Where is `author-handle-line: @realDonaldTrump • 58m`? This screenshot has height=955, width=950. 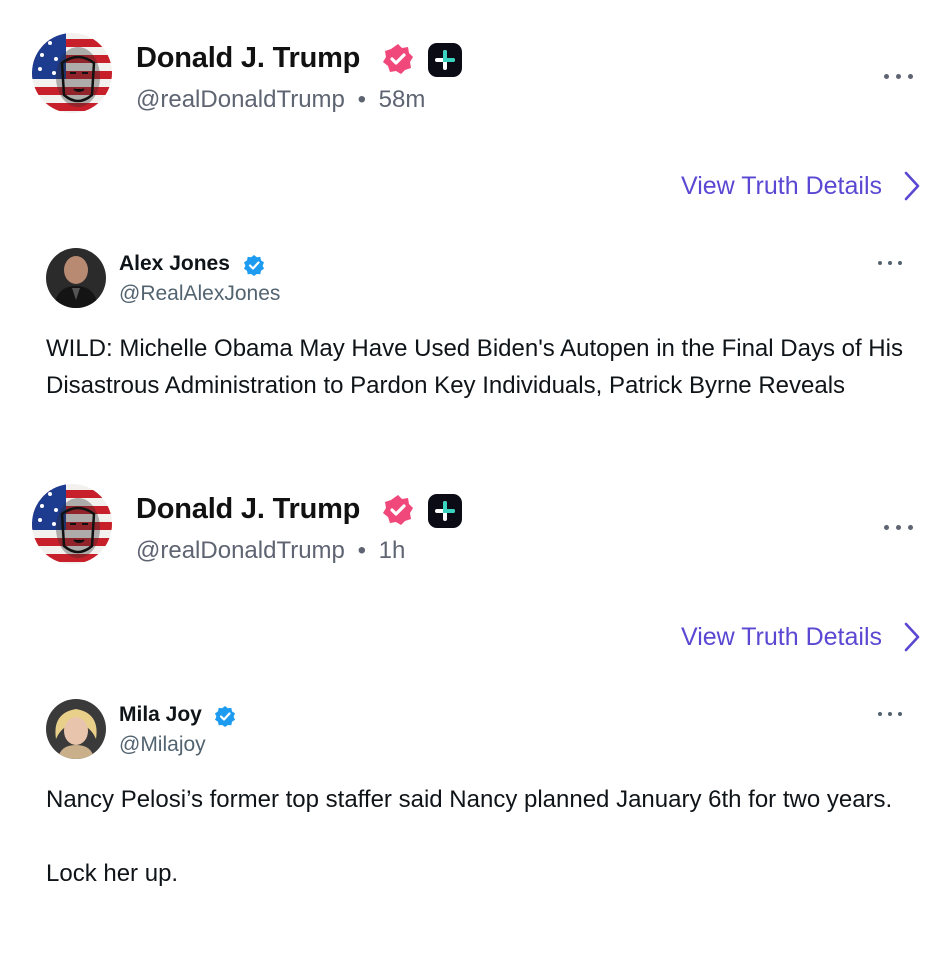 author-handle-line: @realDonaldTrump • 58m is located at coordinates (280, 100).